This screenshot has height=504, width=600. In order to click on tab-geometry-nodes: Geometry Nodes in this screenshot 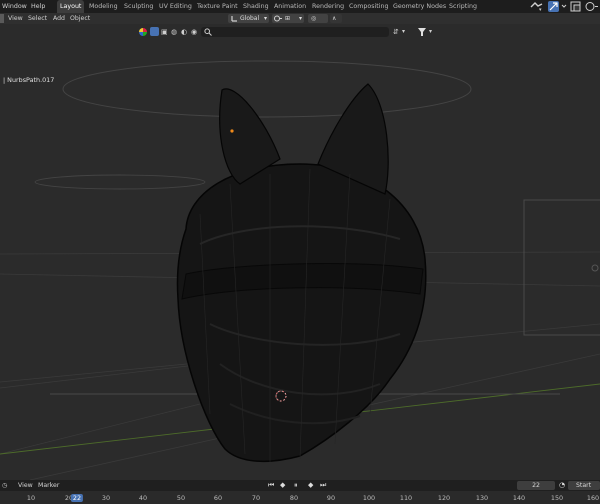, I will do `click(419, 6)`.